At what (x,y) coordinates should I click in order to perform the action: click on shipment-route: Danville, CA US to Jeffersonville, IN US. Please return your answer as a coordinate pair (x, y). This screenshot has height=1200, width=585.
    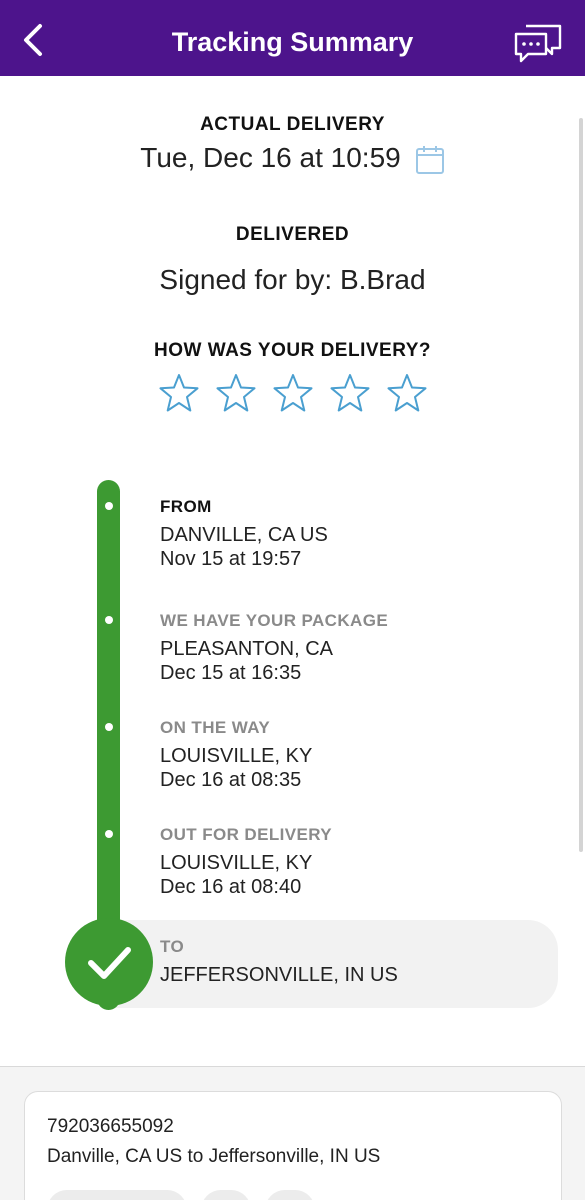
    Looking at the image, I should click on (214, 1156).